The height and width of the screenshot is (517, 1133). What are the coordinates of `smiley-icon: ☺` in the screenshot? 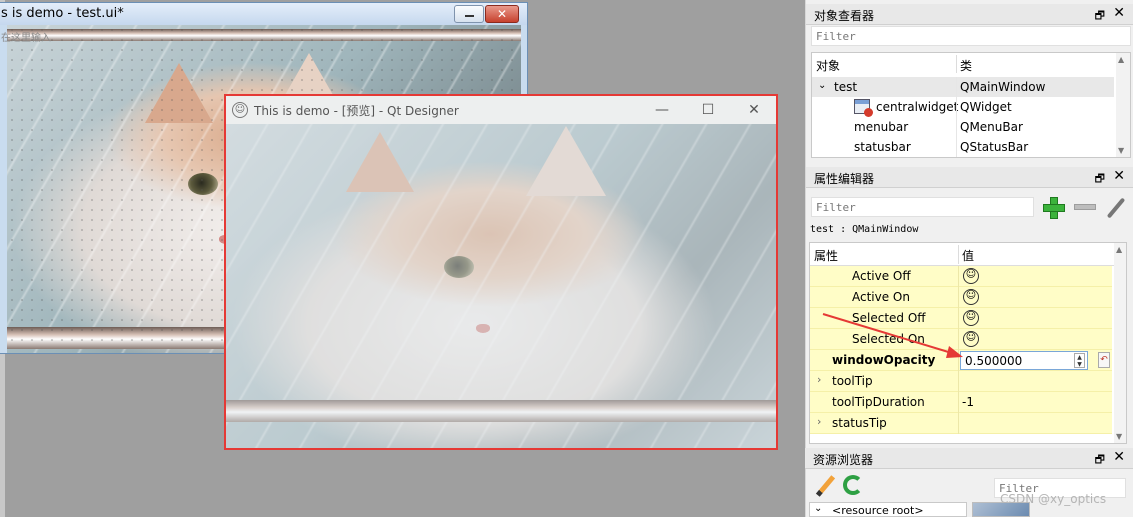 It's located at (971, 276).